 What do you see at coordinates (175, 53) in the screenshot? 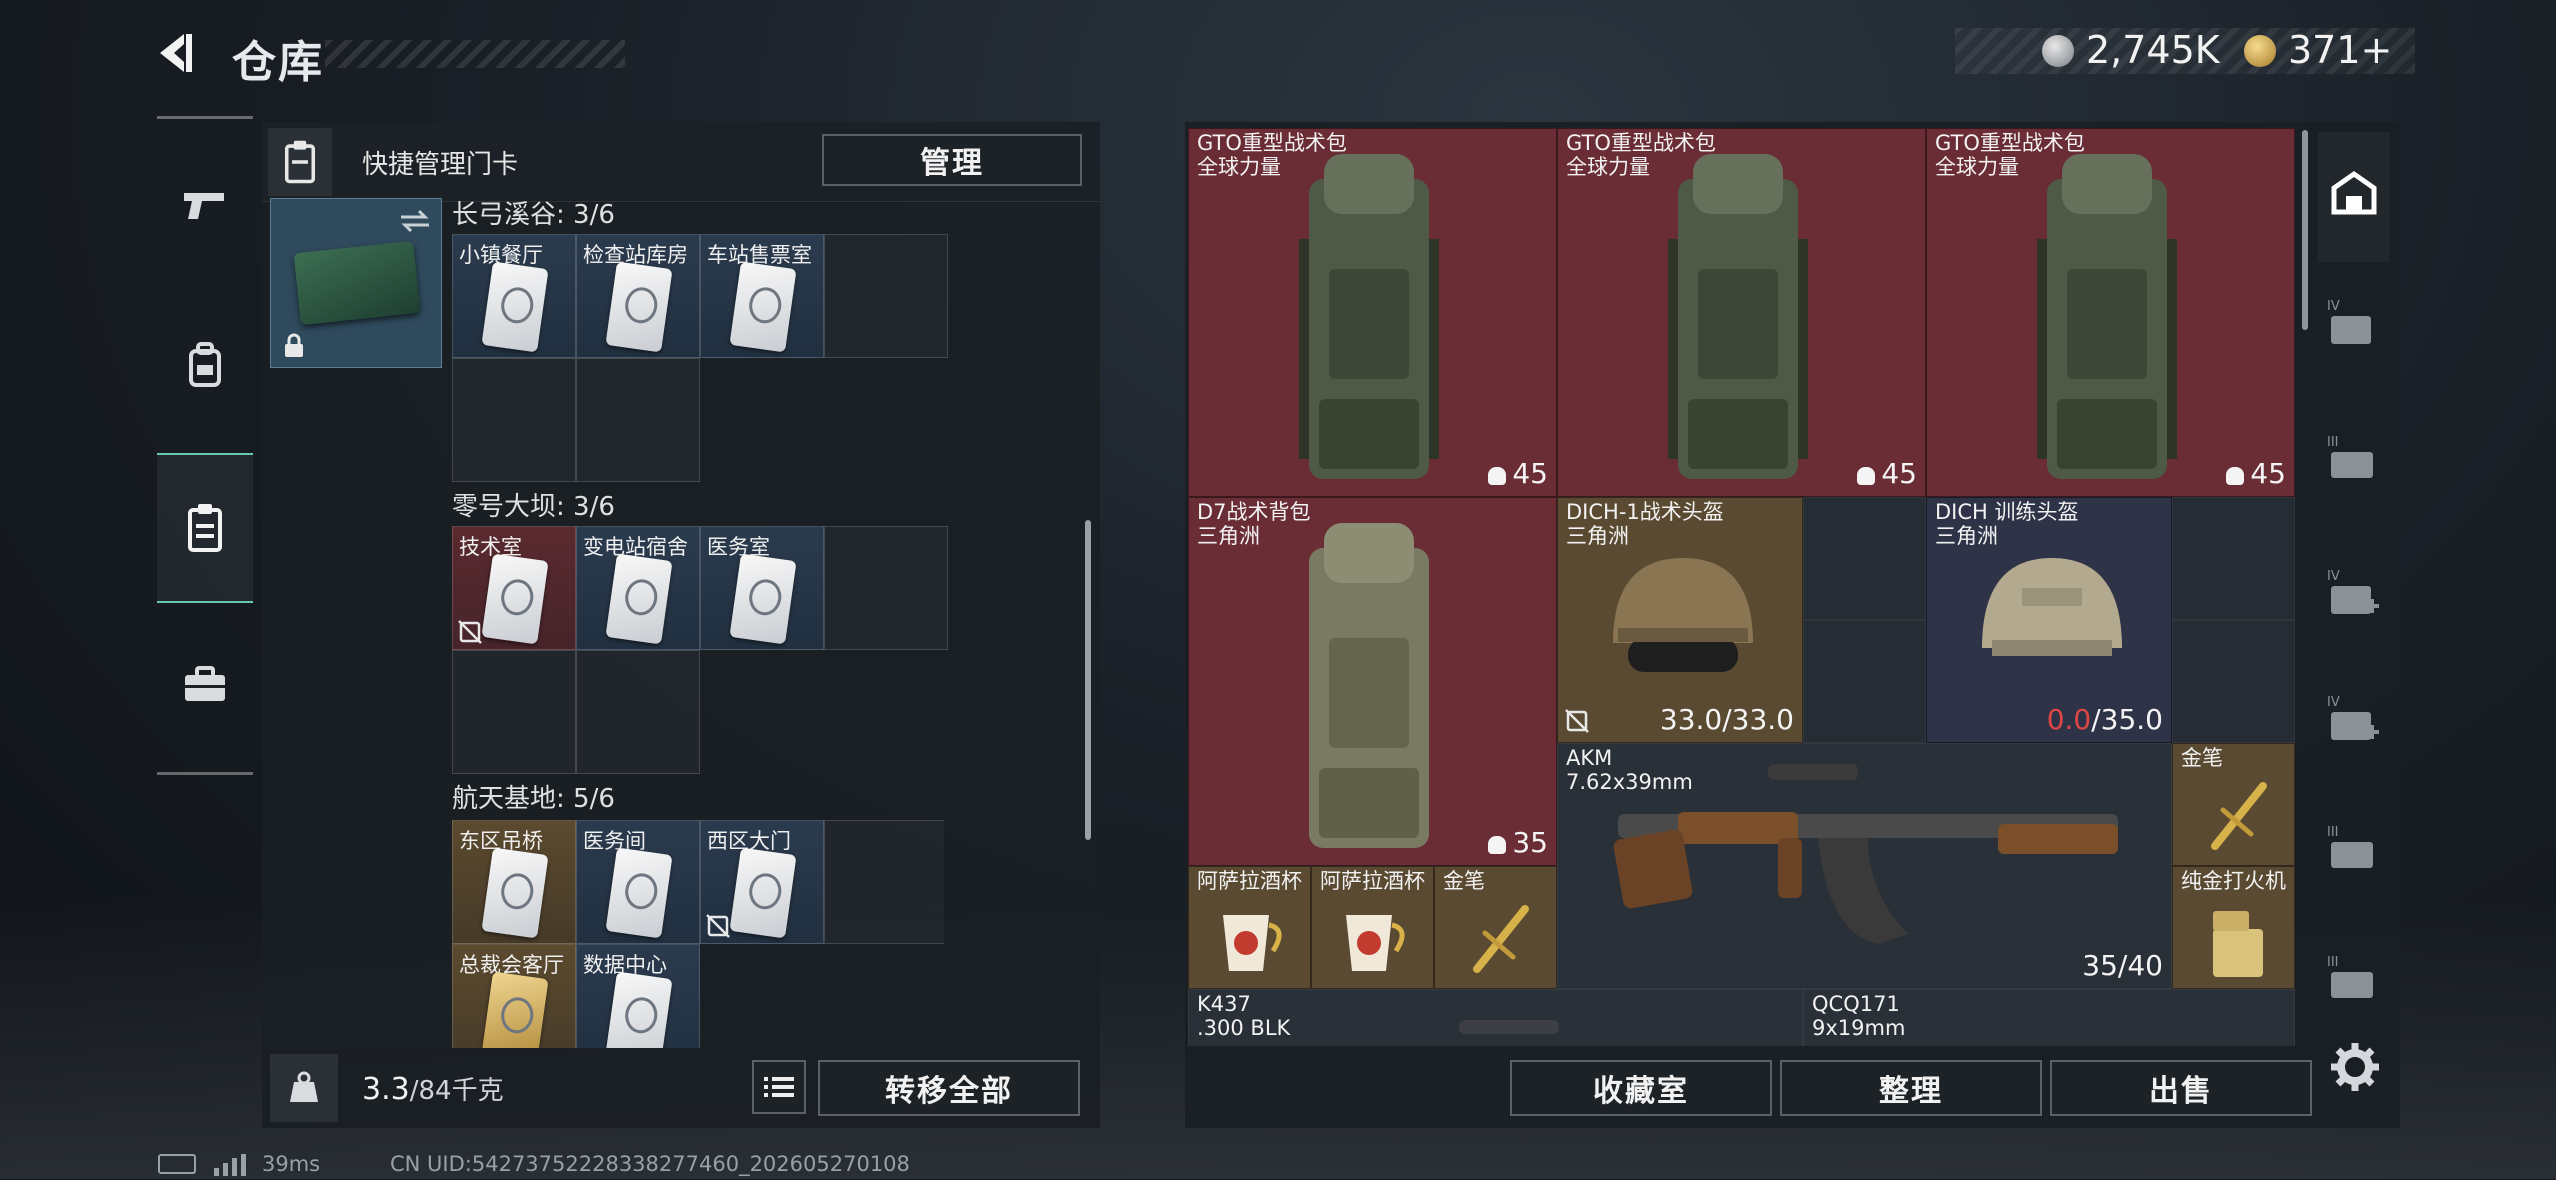
I see `back-button` at bounding box center [175, 53].